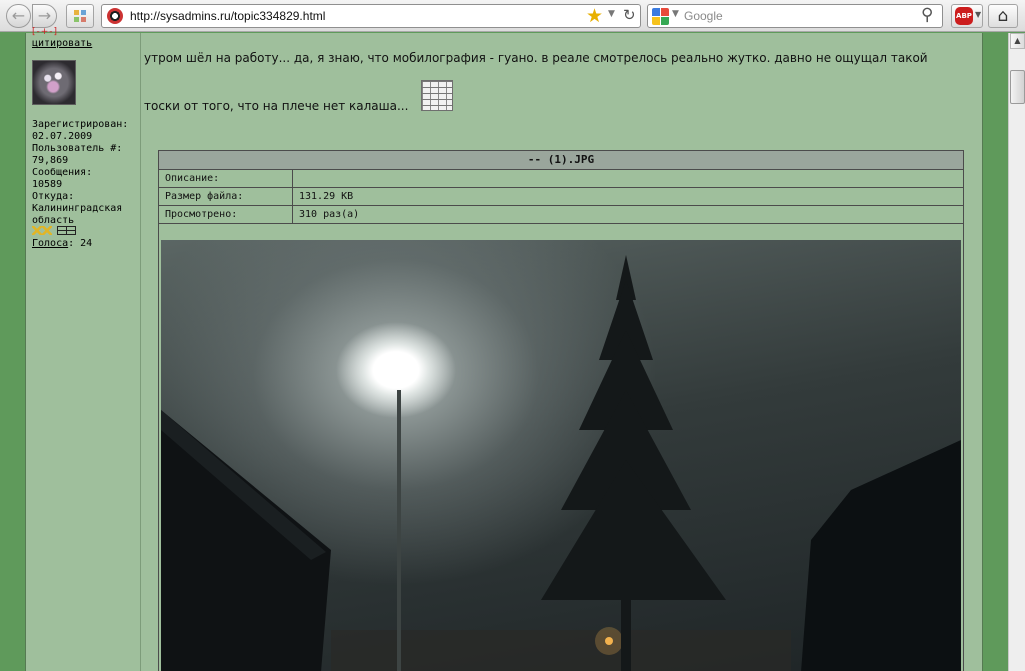 Image resolution: width=1025 pixels, height=671 pixels. What do you see at coordinates (329, 214) in the screenshot?
I see `attachment-value: 310 раз(а)` at bounding box center [329, 214].